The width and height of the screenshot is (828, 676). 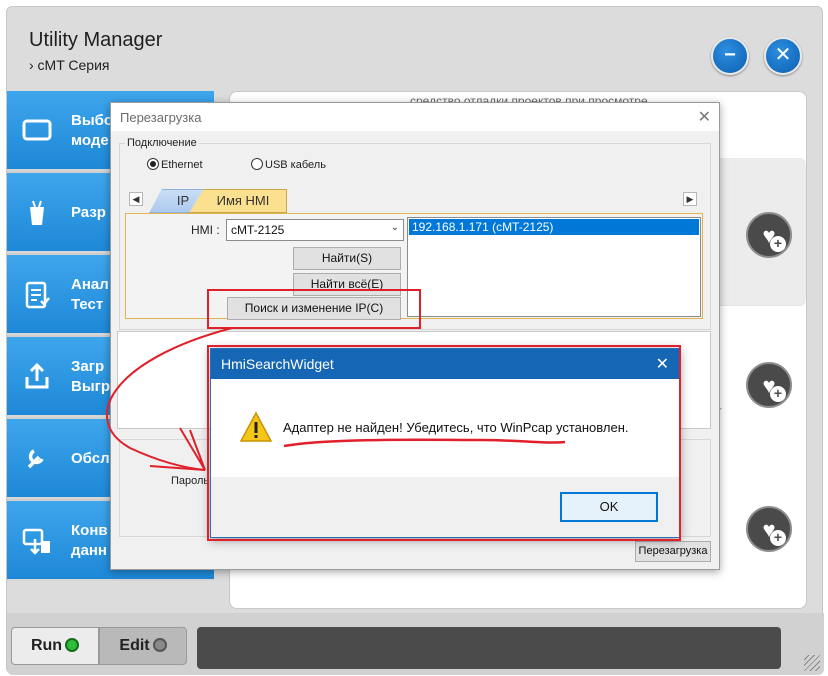 What do you see at coordinates (96, 40) in the screenshot?
I see `app-title: Utility Manager` at bounding box center [96, 40].